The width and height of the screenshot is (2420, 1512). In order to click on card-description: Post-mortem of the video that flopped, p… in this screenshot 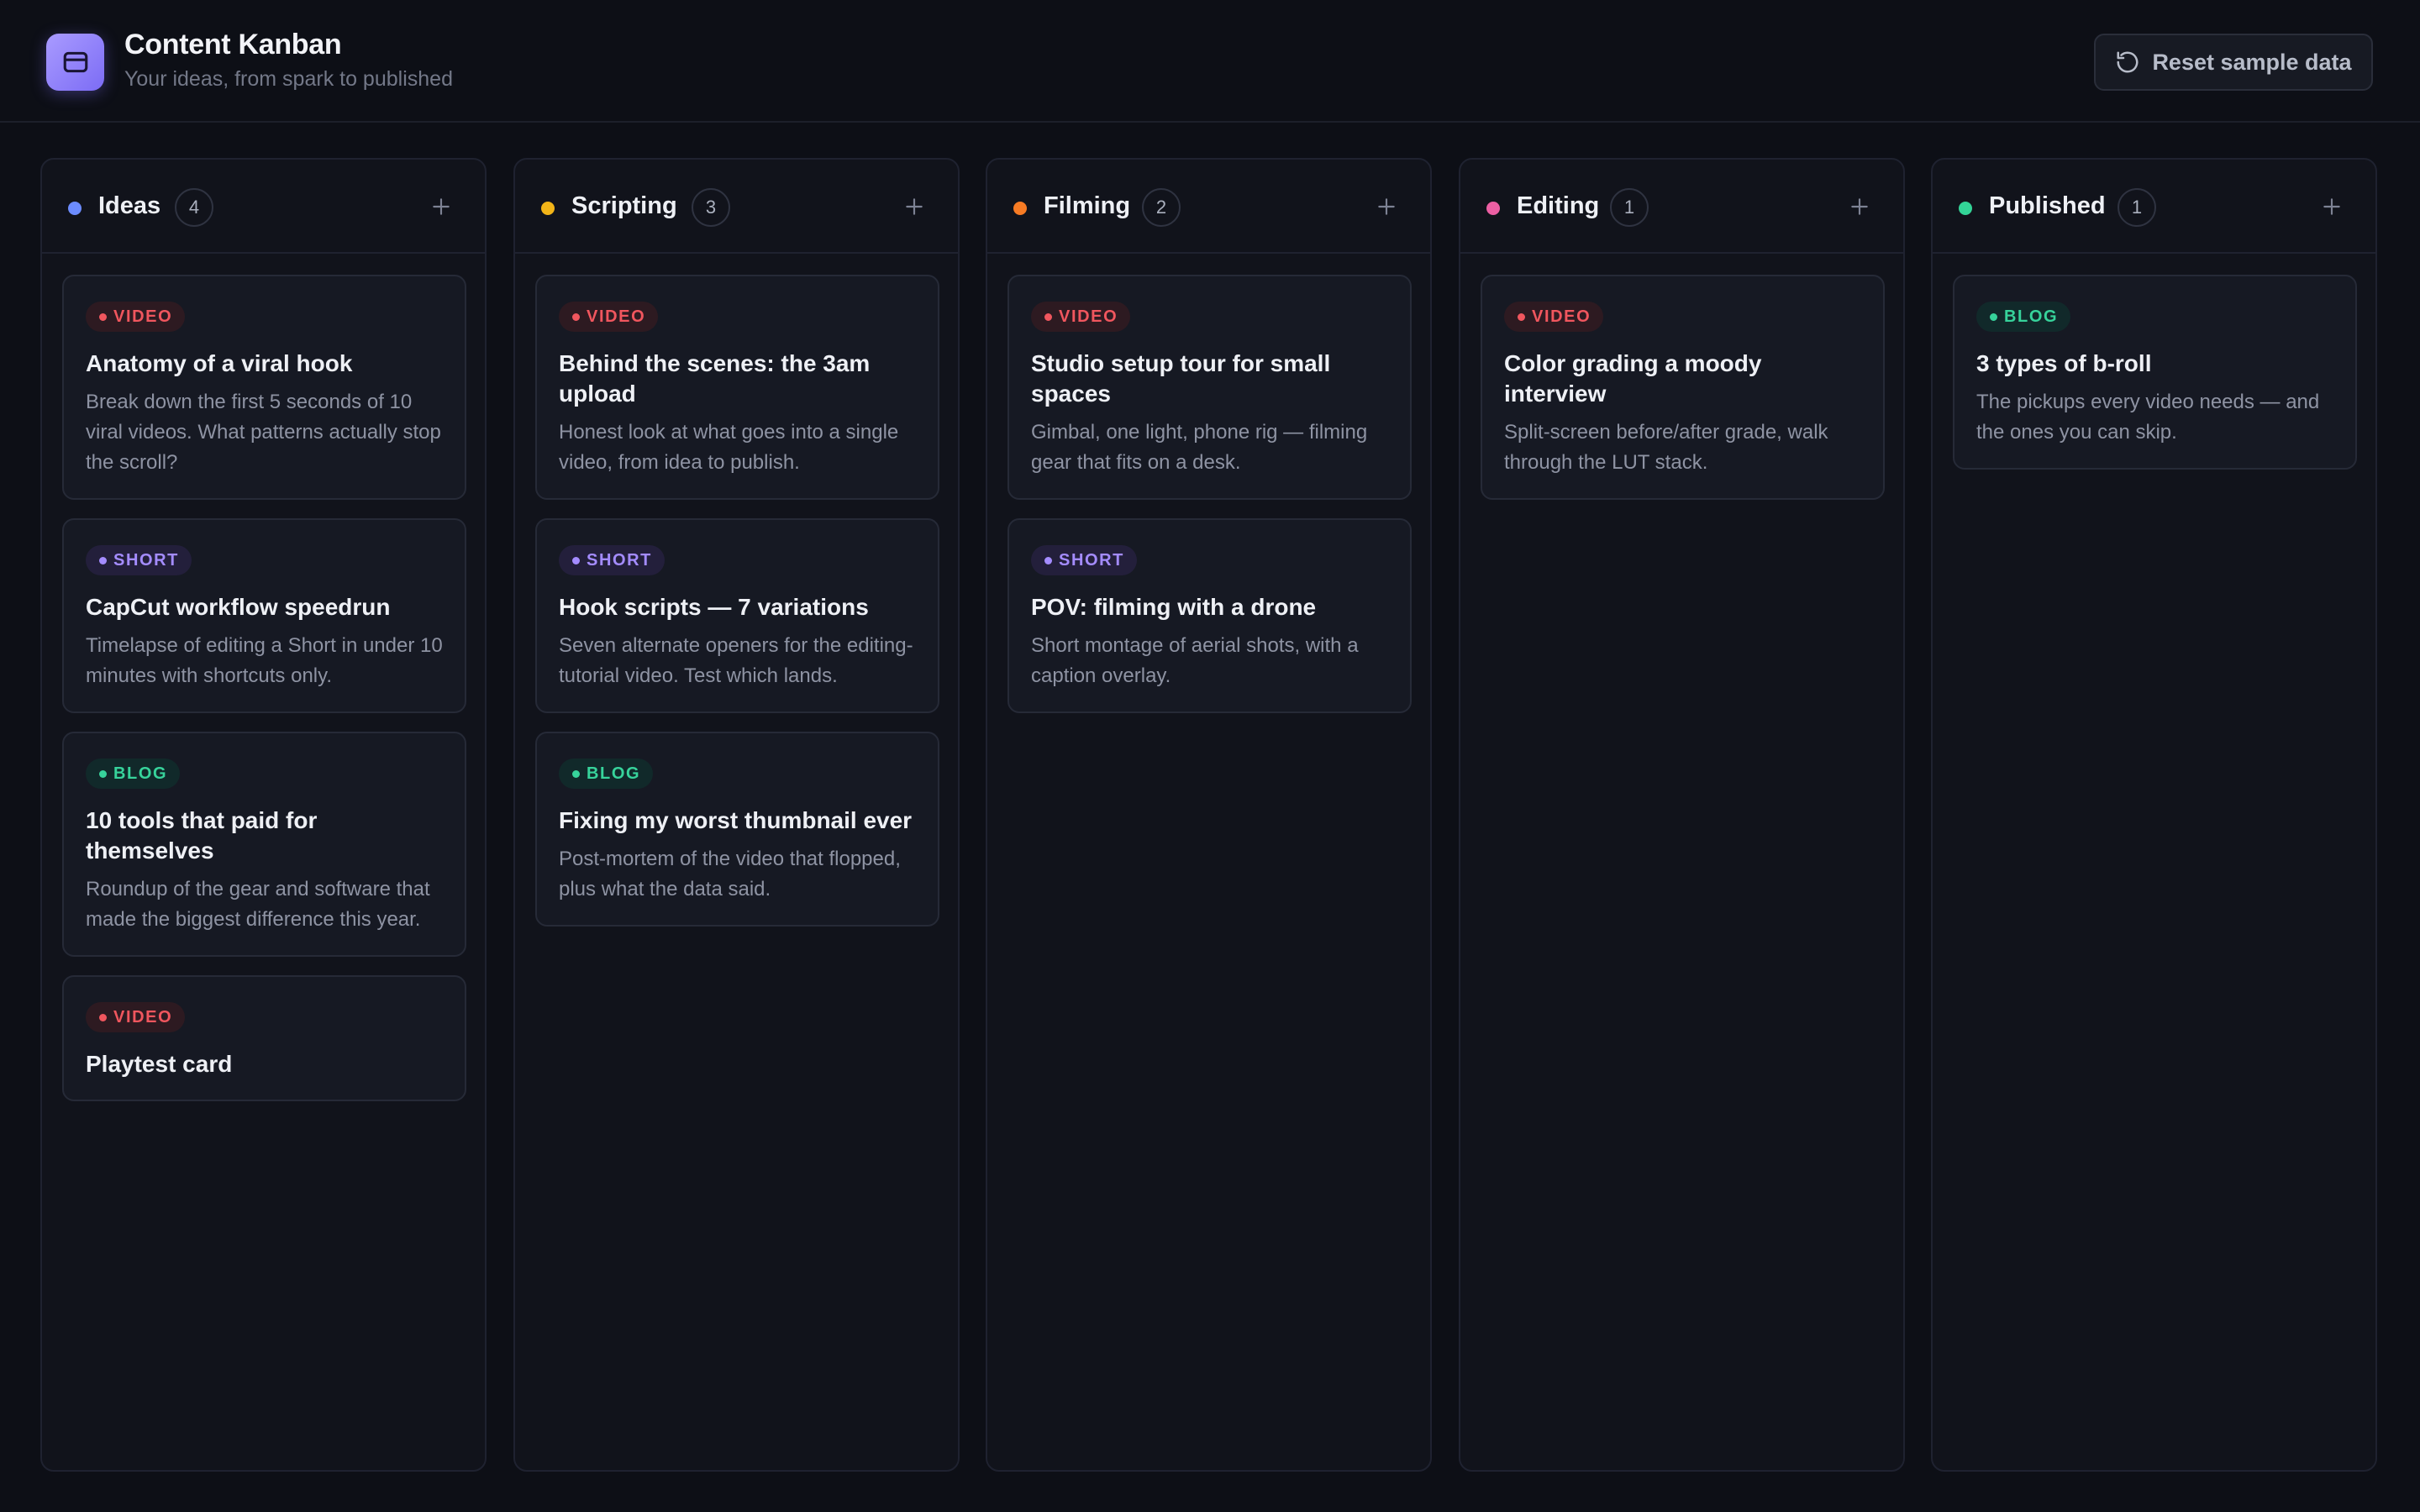, I will do `click(730, 874)`.